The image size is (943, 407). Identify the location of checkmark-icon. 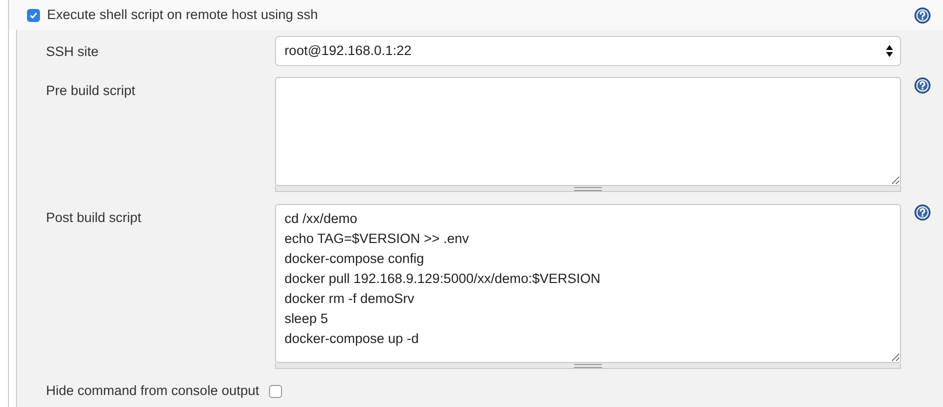
(33, 15).